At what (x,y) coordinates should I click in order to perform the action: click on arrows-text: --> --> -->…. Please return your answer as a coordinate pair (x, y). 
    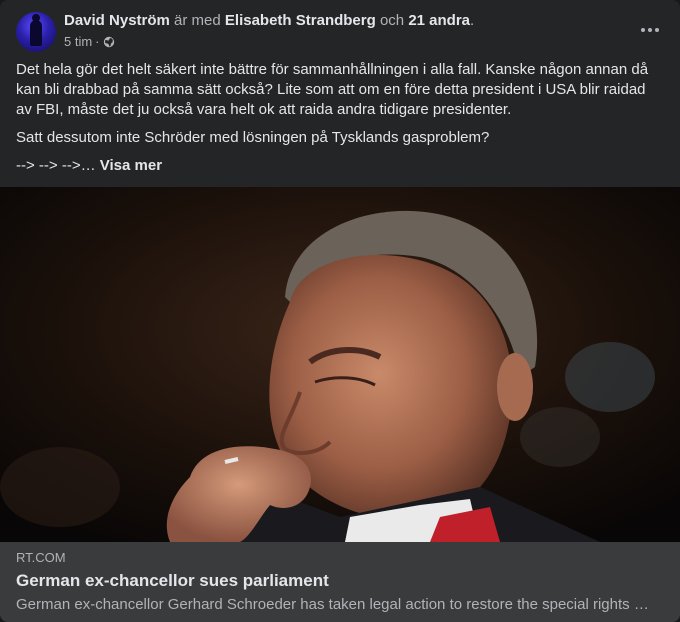
    Looking at the image, I should click on (56, 165).